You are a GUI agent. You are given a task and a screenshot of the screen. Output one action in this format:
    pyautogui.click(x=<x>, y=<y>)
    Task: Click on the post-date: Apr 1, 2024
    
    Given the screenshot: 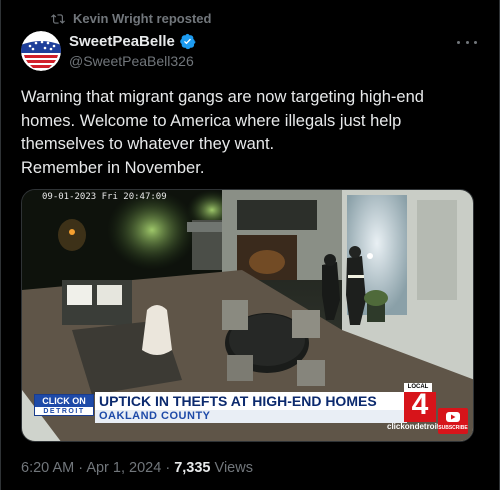 What is the action you would take?
    pyautogui.click(x=123, y=468)
    